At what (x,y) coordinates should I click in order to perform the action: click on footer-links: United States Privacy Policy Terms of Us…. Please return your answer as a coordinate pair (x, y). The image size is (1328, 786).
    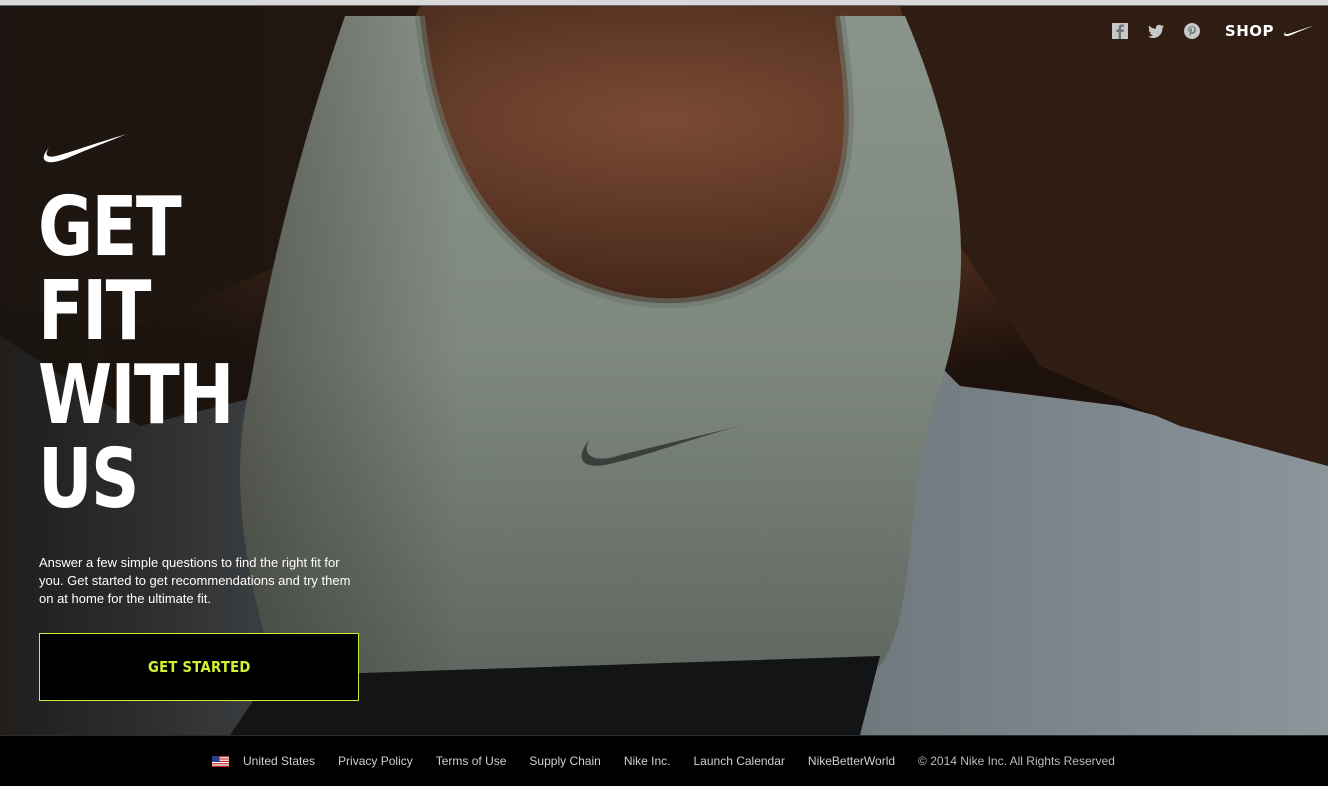
    Looking at the image, I should click on (663, 761).